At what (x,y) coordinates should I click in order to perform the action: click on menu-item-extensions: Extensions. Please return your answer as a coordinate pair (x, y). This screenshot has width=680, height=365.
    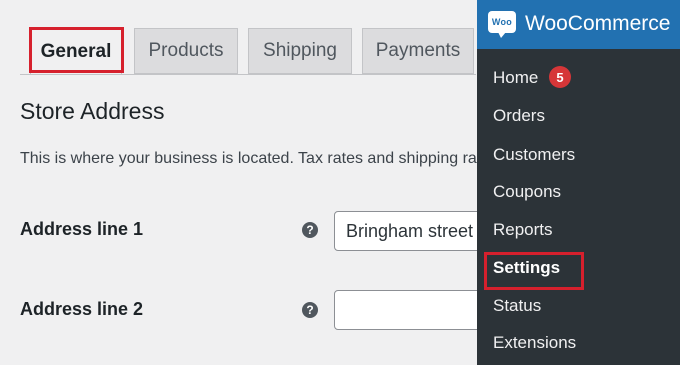
    Looking at the image, I should click on (534, 343).